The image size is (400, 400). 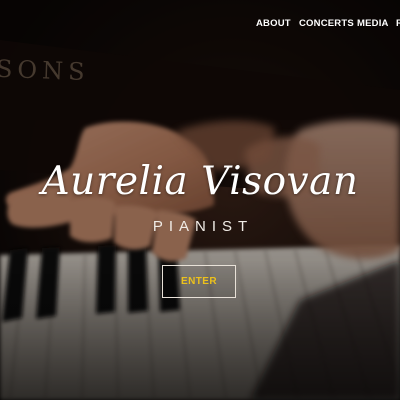 What do you see at coordinates (200, 24) in the screenshot?
I see `main-navigation: ABOUT CONCERTS MEDIA R` at bounding box center [200, 24].